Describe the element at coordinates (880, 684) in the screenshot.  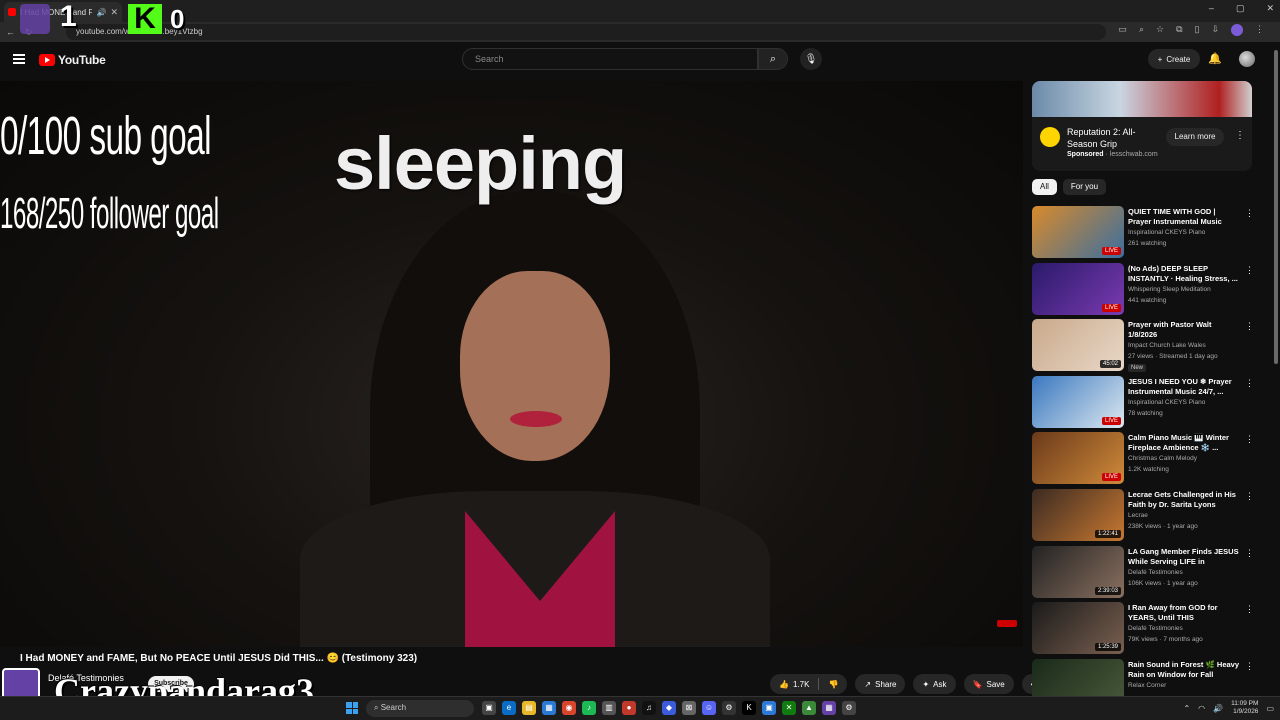
I see `share-button: ↗ Share` at that location.